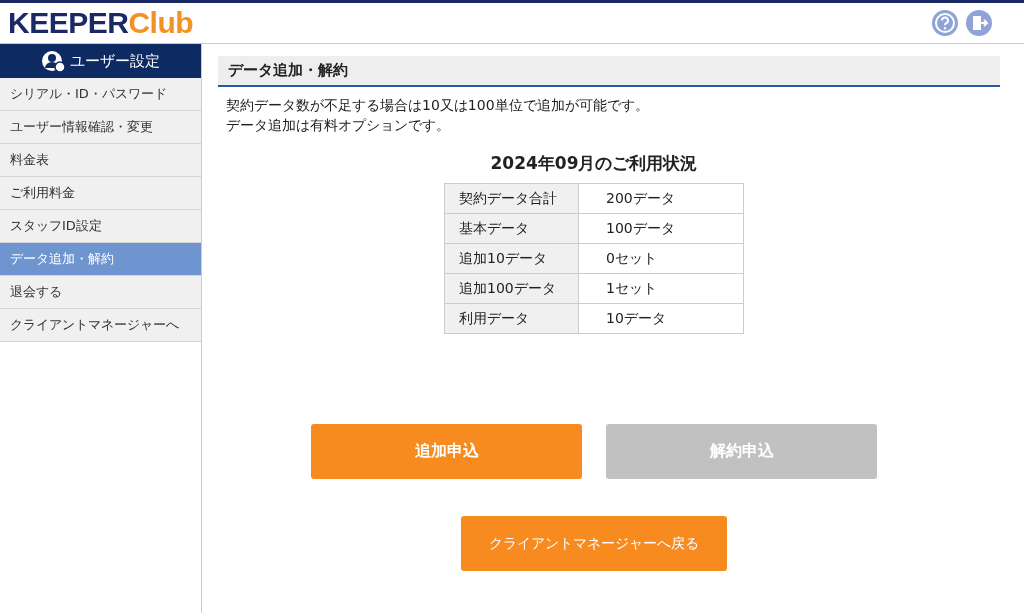 This screenshot has width=1024, height=613. I want to click on user-icon, so click(53, 61).